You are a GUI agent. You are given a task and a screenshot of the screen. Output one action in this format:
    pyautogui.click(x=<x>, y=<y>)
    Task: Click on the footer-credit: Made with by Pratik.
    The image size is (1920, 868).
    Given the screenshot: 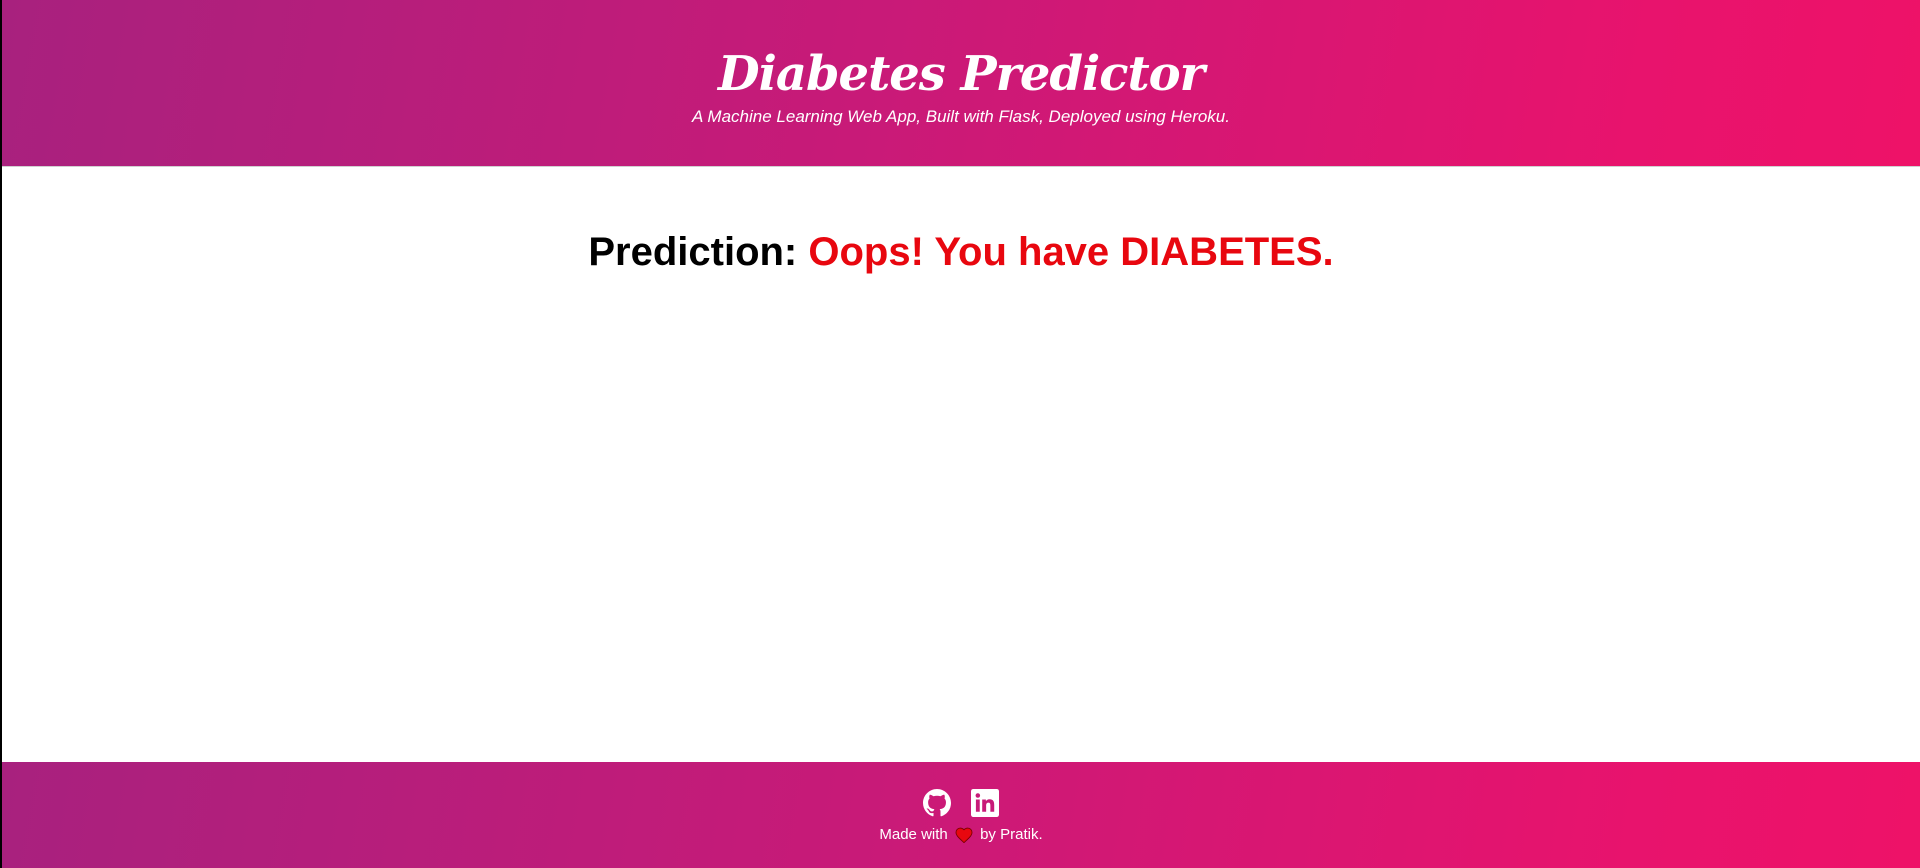 What is the action you would take?
    pyautogui.click(x=961, y=835)
    